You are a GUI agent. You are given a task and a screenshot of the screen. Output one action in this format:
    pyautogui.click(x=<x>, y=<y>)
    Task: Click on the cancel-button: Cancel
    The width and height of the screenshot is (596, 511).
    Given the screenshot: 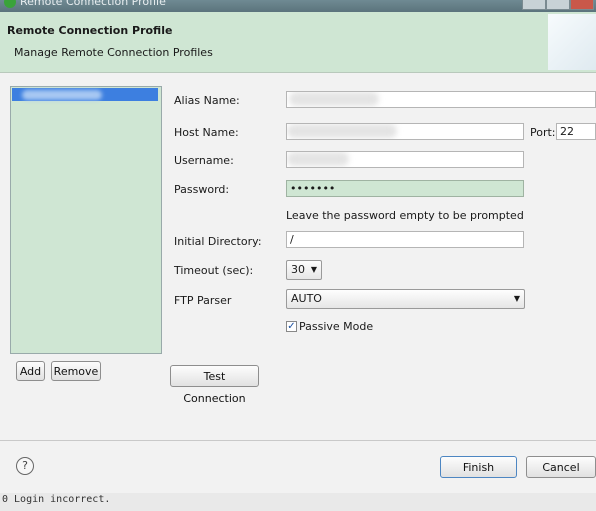 What is the action you would take?
    pyautogui.click(x=561, y=467)
    